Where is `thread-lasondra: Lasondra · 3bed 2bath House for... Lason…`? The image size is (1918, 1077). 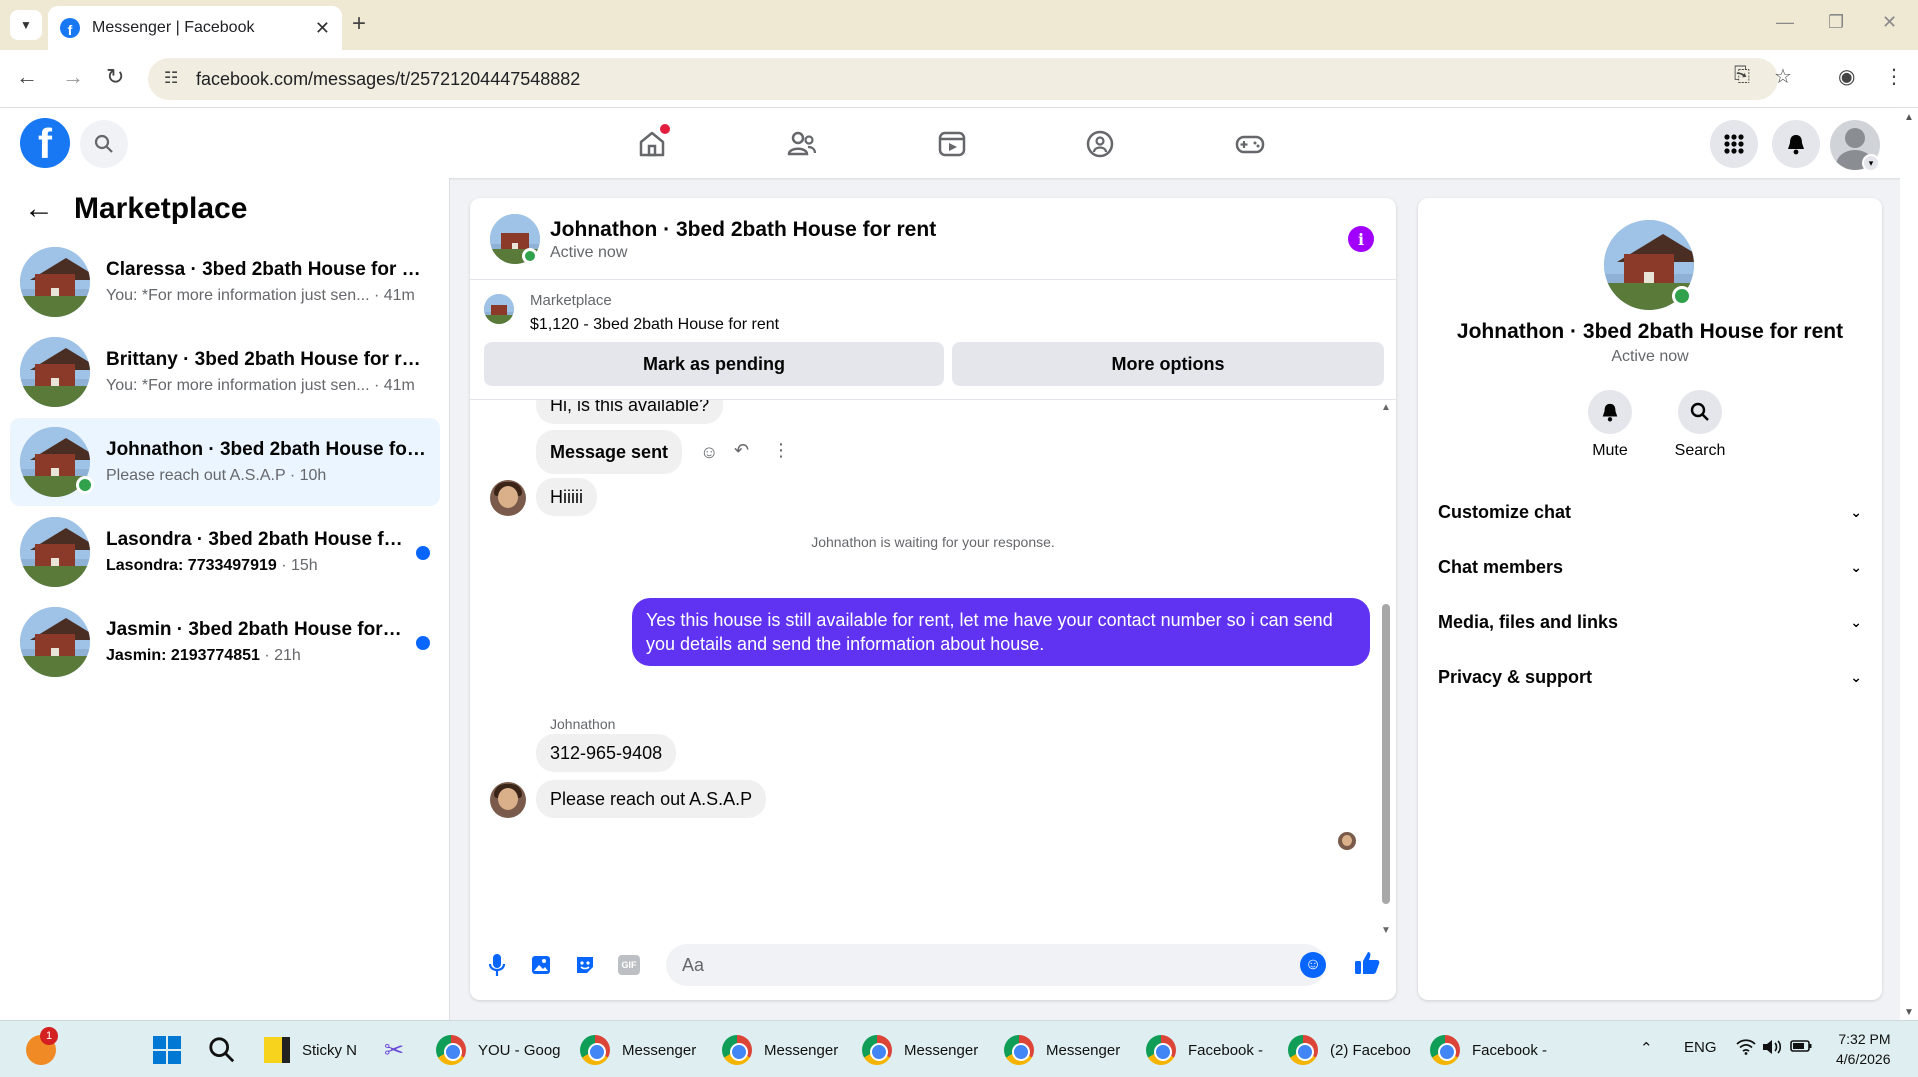 thread-lasondra: Lasondra · 3bed 2bath House for... Lason… is located at coordinates (225, 552).